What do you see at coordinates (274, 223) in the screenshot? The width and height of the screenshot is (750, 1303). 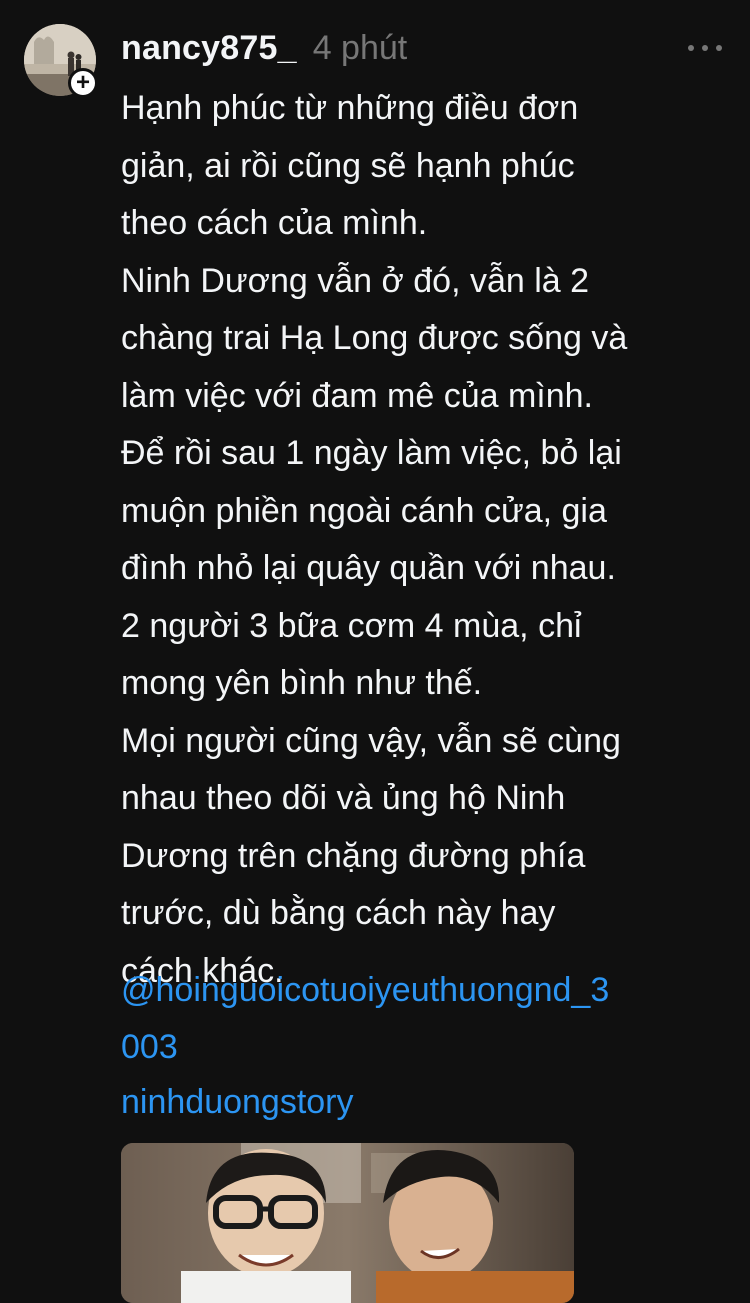 I see `post-body-line: theo cách của mình.` at bounding box center [274, 223].